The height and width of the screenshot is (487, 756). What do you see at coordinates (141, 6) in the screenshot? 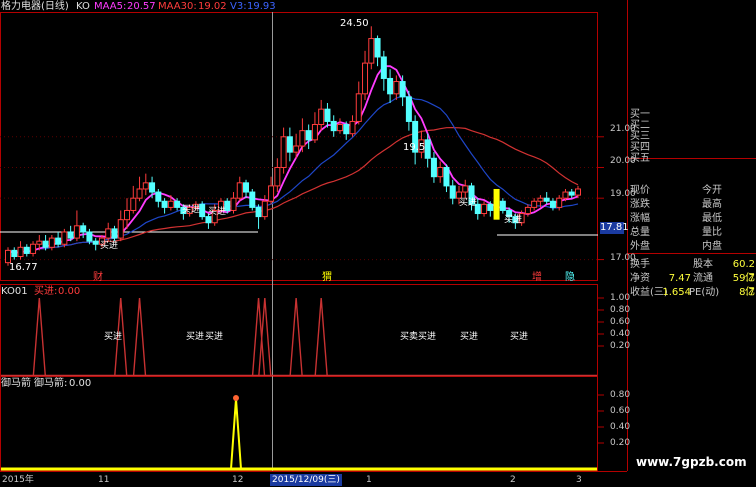
I see `ma5-value: 20.57` at bounding box center [141, 6].